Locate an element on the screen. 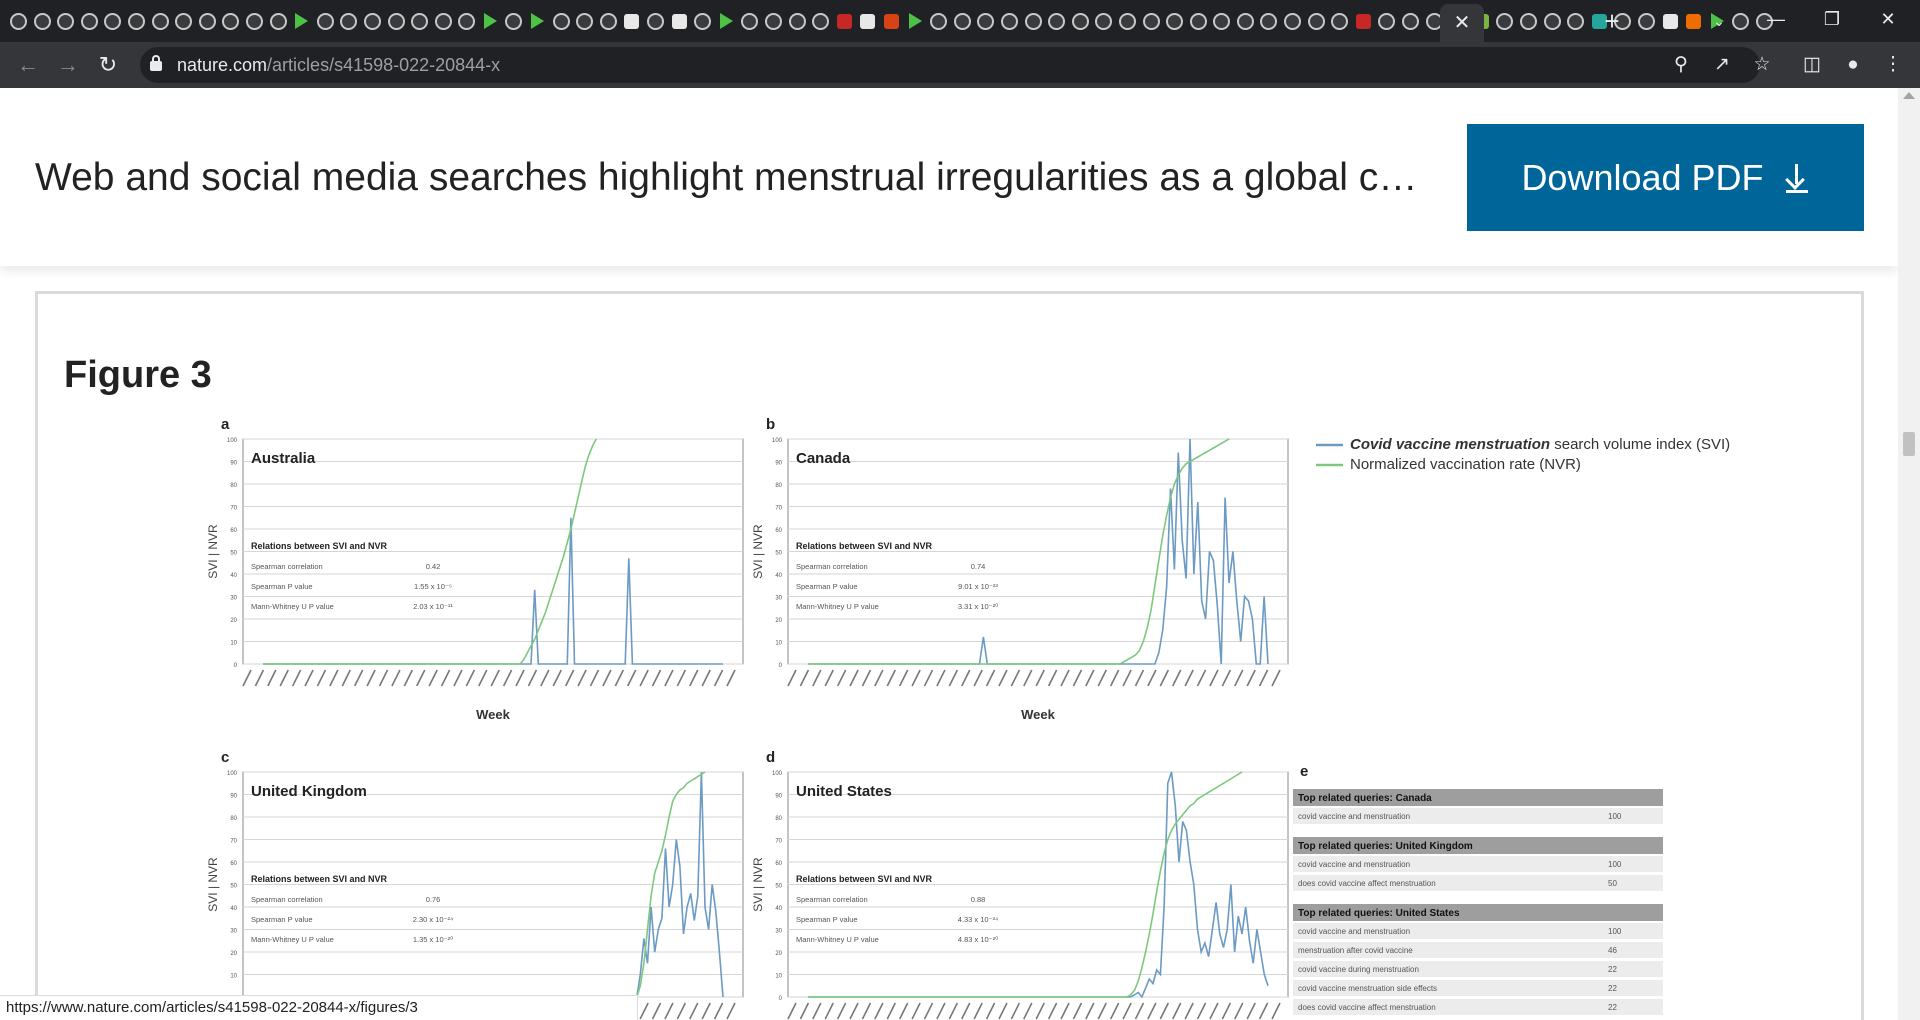  plus-icon: + is located at coordinates (1612, 21).